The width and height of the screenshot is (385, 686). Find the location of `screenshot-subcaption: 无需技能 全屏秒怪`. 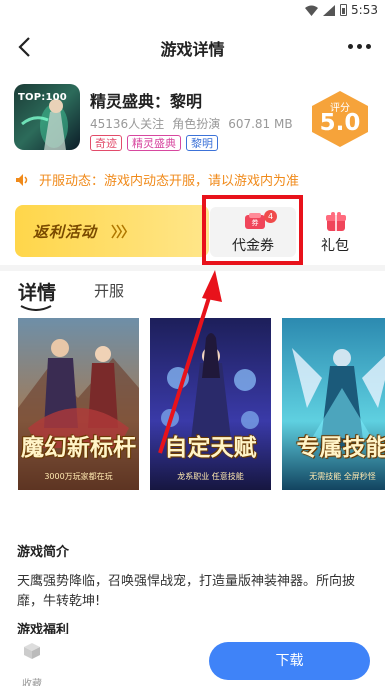

screenshot-subcaption: 无需技能 全屏秒怪 is located at coordinates (342, 476).